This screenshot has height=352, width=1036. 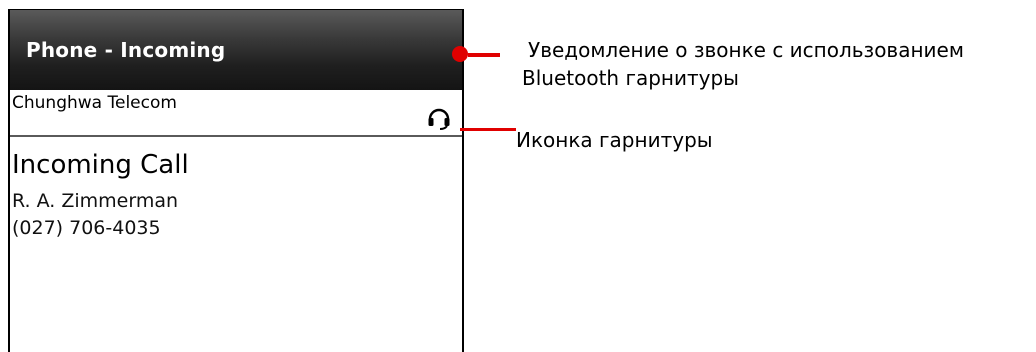 I want to click on status-row: Chunghwa Telecom, so click(x=236, y=113).